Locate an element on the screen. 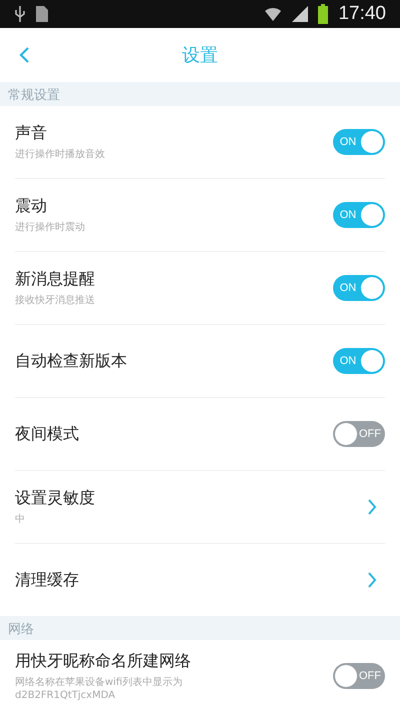 This screenshot has height=709, width=400. setting-description: 接收快牙消息推送 is located at coordinates (55, 300).